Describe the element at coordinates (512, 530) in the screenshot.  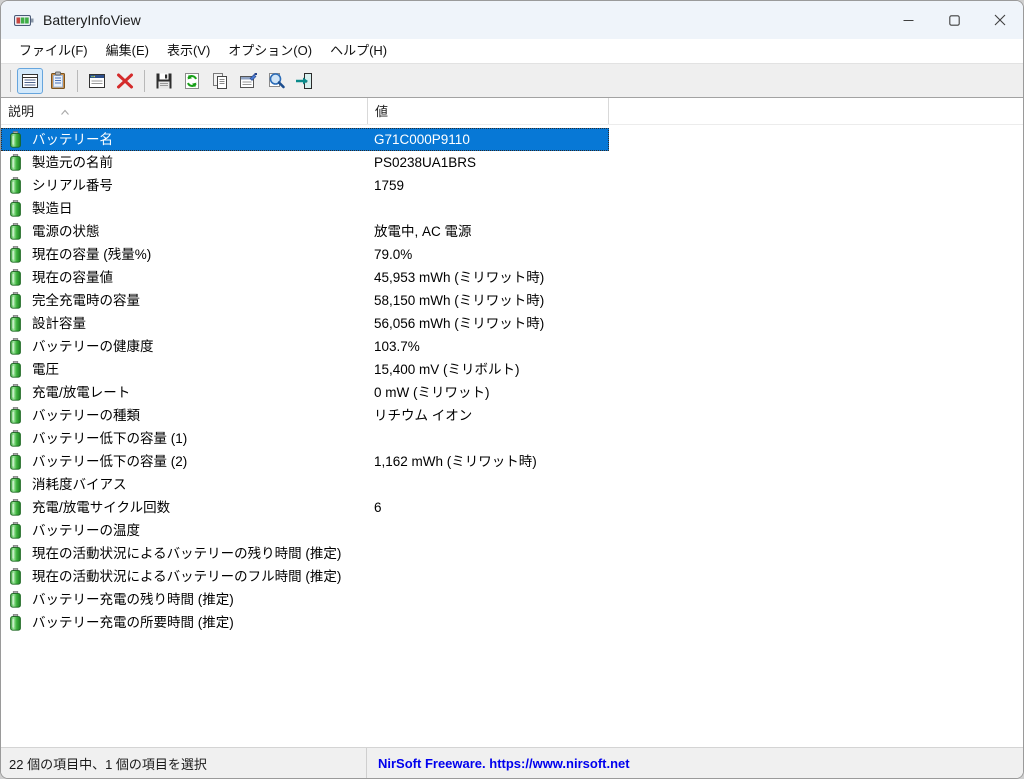
I see `table-row: バッテリーの温度` at that location.